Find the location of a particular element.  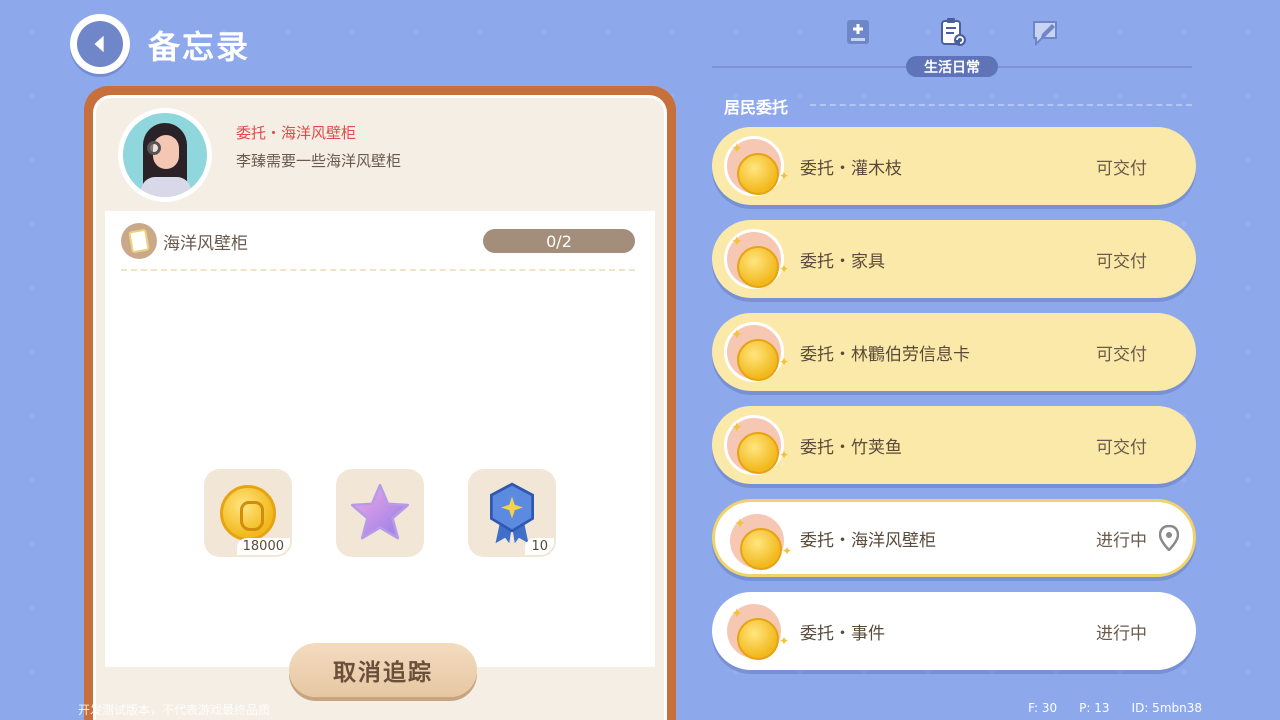

category-tabs is located at coordinates (952, 32).